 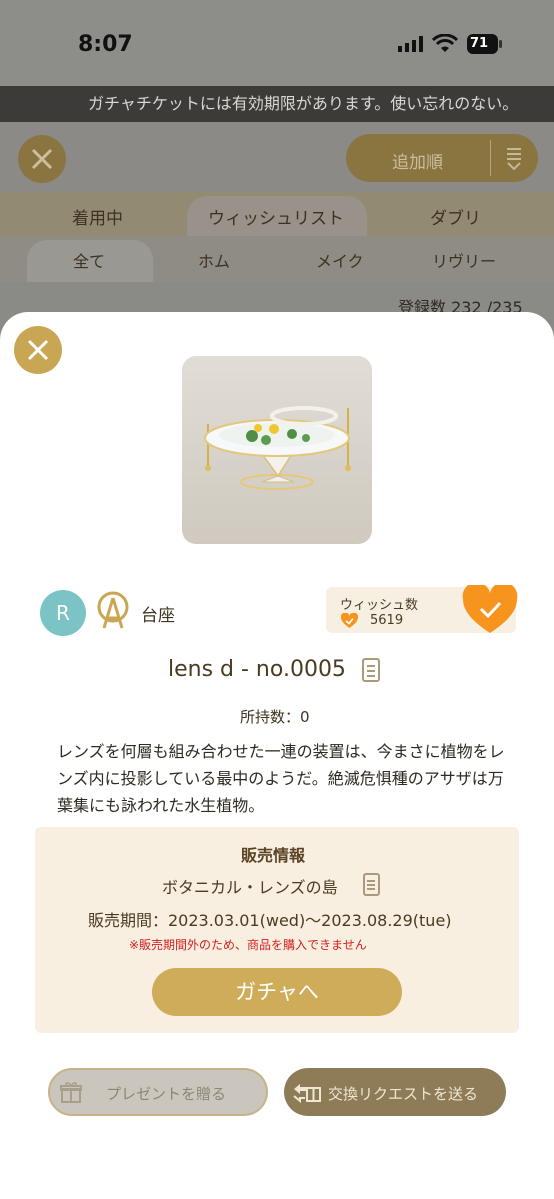 What do you see at coordinates (403, 1094) in the screenshot?
I see `trade-label: 交換リクエストを送る` at bounding box center [403, 1094].